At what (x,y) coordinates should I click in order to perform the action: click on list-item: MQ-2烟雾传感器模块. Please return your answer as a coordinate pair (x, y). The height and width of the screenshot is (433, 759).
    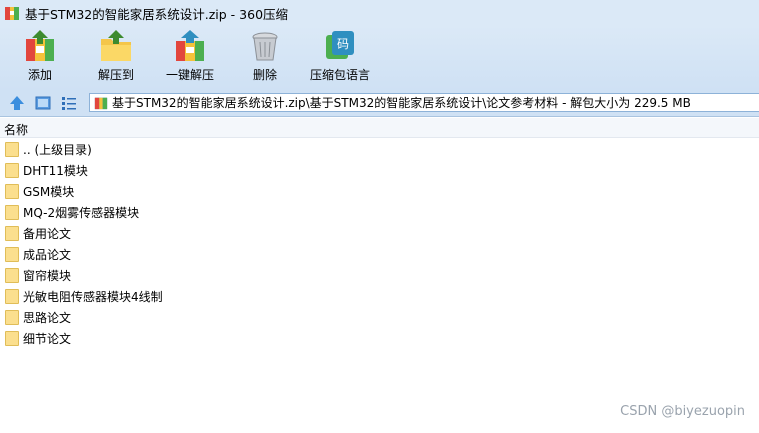
    Looking at the image, I should click on (379, 212).